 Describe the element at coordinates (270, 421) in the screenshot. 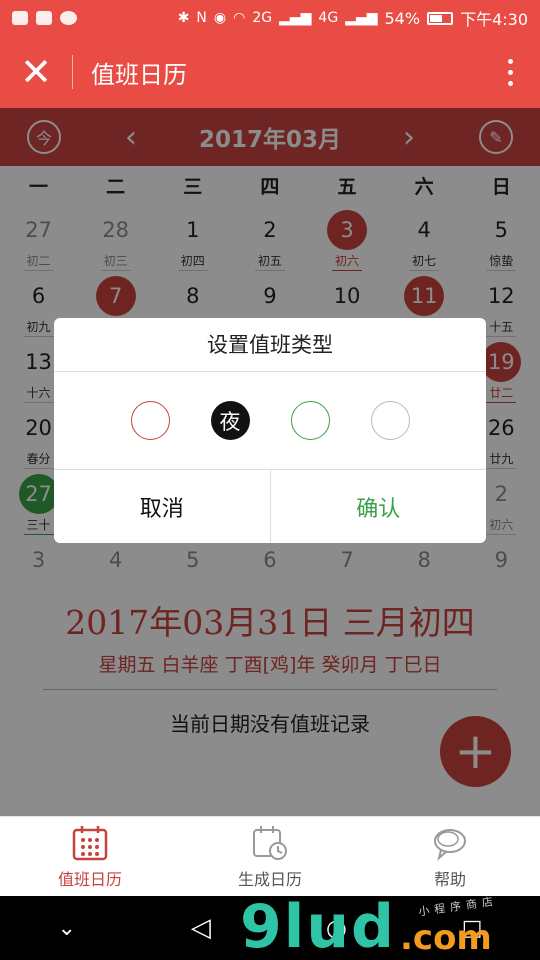

I see `duty-type-options: 夜` at that location.